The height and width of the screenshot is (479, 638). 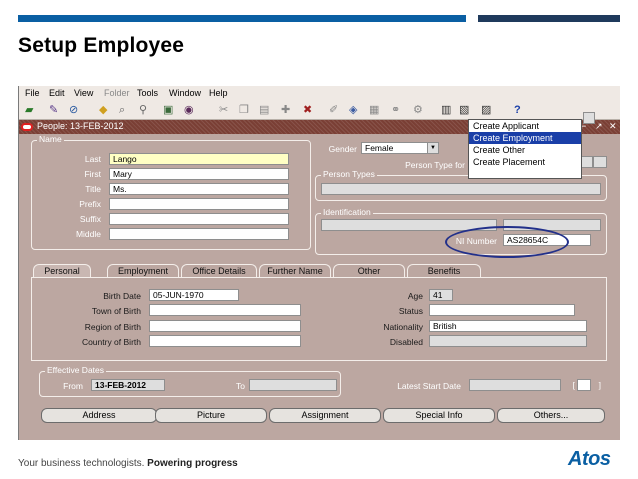 What do you see at coordinates (600, 162) in the screenshot?
I see `person-type-lov` at bounding box center [600, 162].